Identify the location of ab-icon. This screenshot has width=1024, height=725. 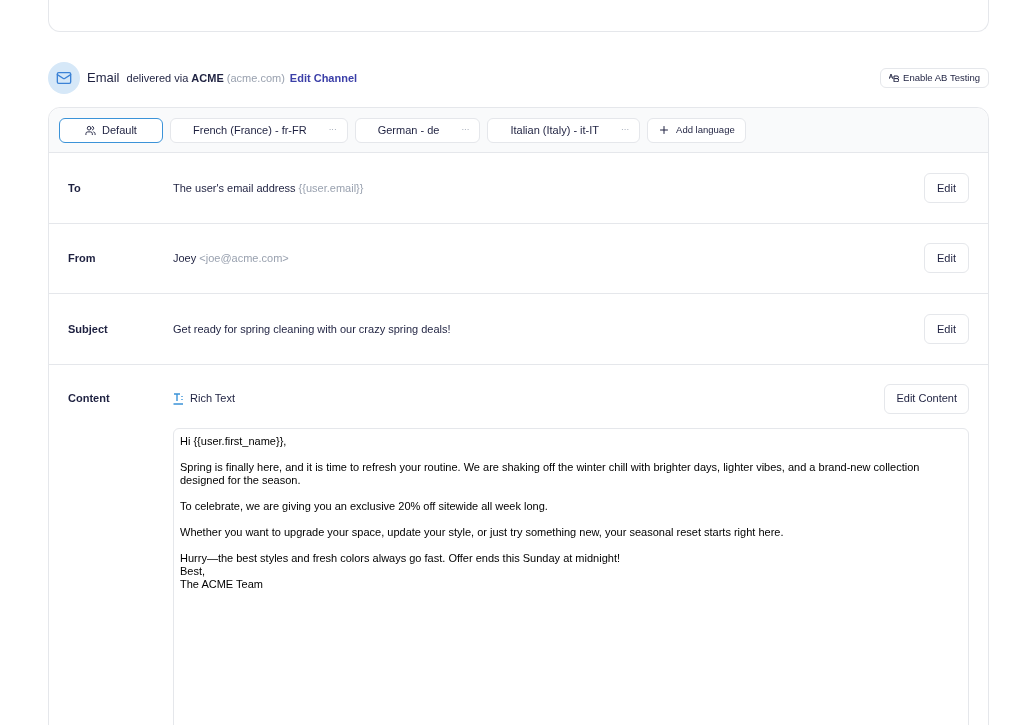
(894, 78).